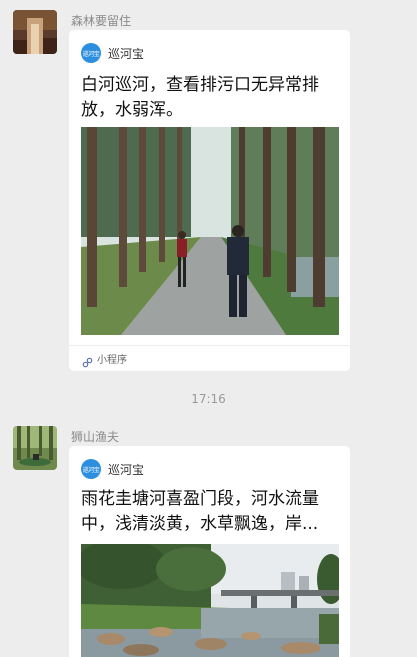  What do you see at coordinates (208, 399) in the screenshot?
I see `chat-timestamp: 17:16` at bounding box center [208, 399].